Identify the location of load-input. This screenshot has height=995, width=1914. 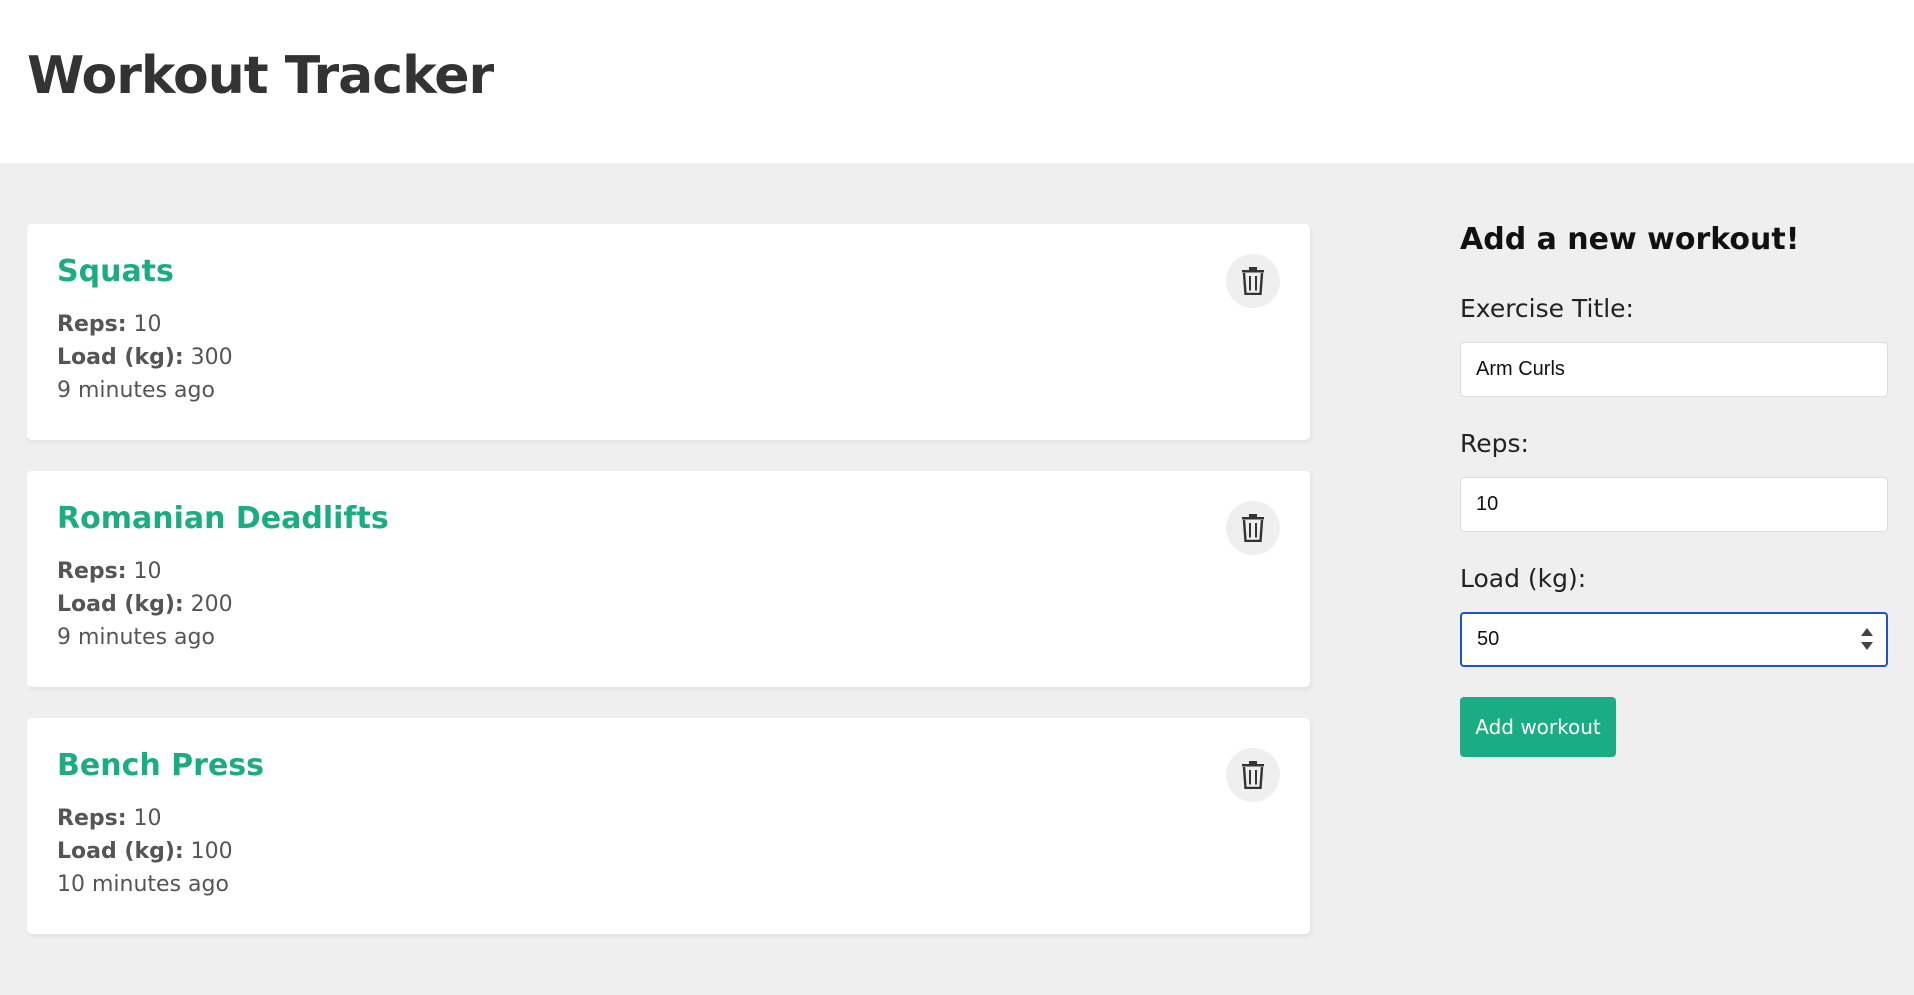
(1674, 639).